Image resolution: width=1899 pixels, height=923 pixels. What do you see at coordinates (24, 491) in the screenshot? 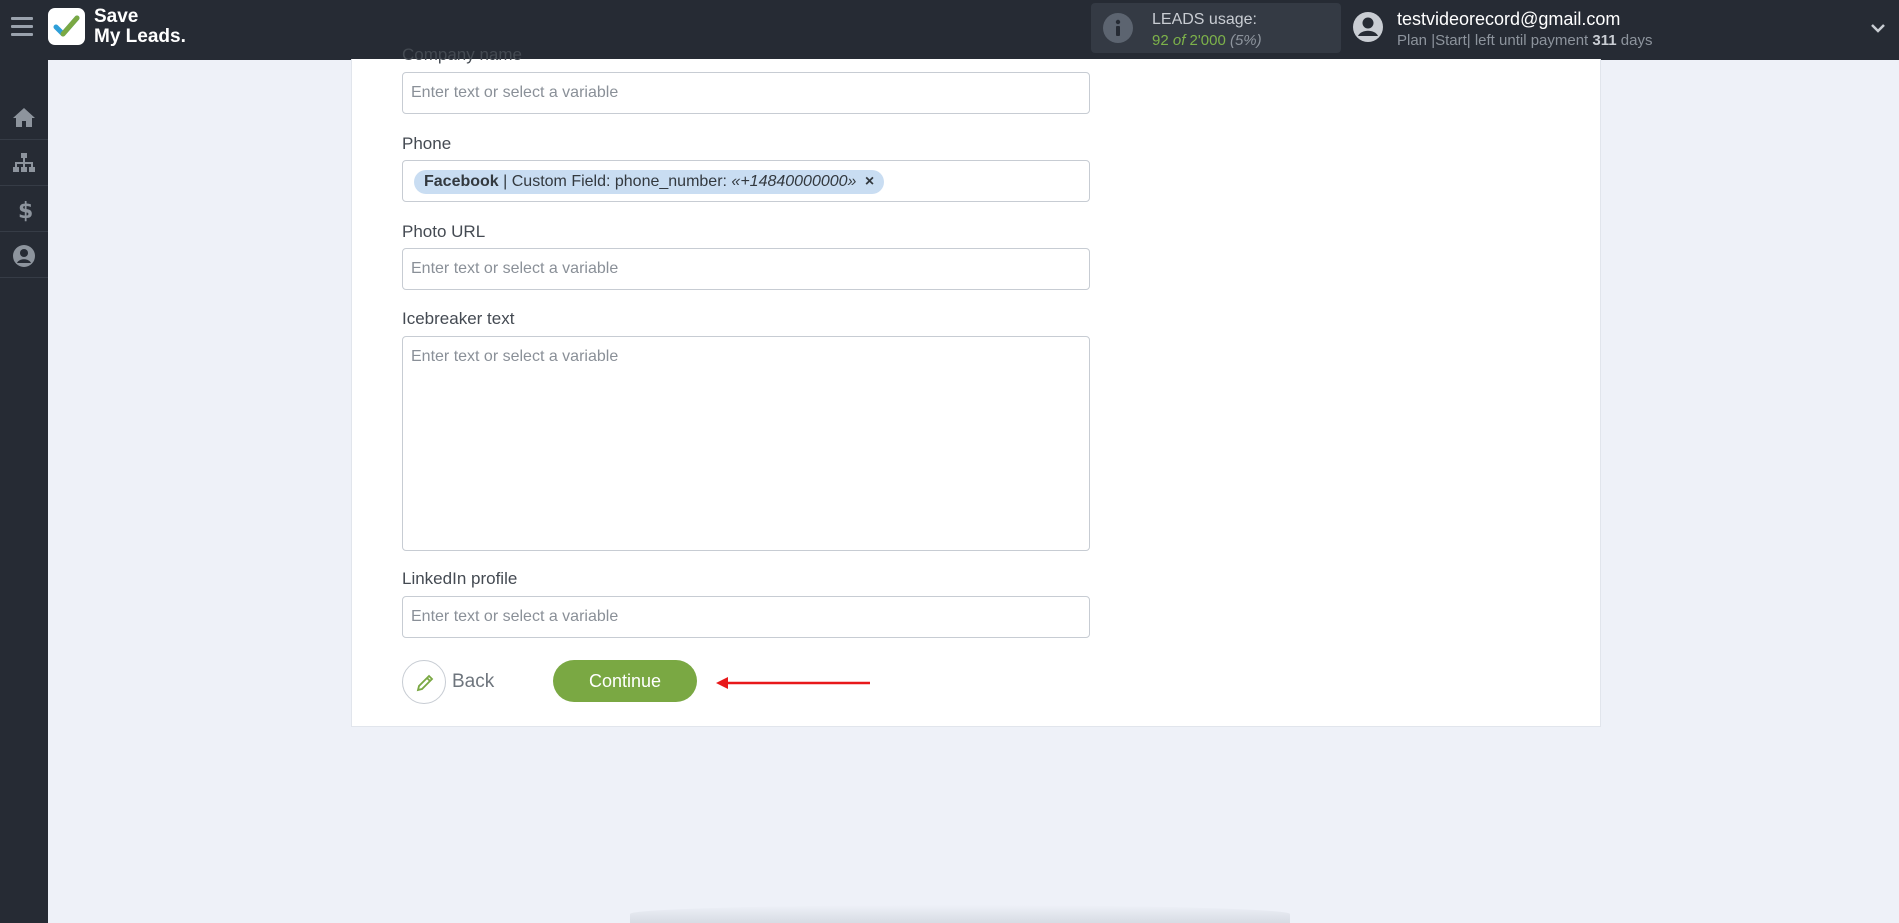
I see `sidebar: $` at bounding box center [24, 491].